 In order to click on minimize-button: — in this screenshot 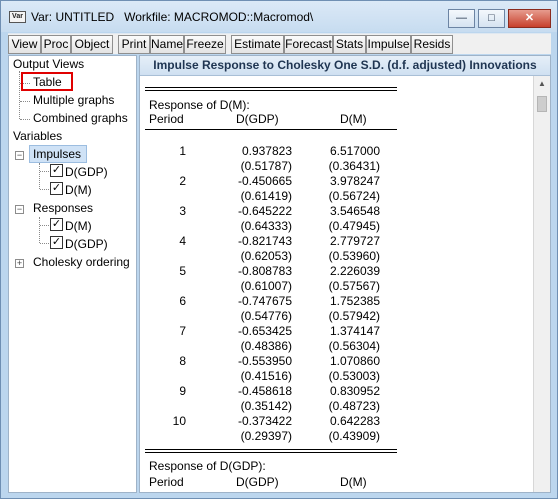, I will do `click(461, 18)`.